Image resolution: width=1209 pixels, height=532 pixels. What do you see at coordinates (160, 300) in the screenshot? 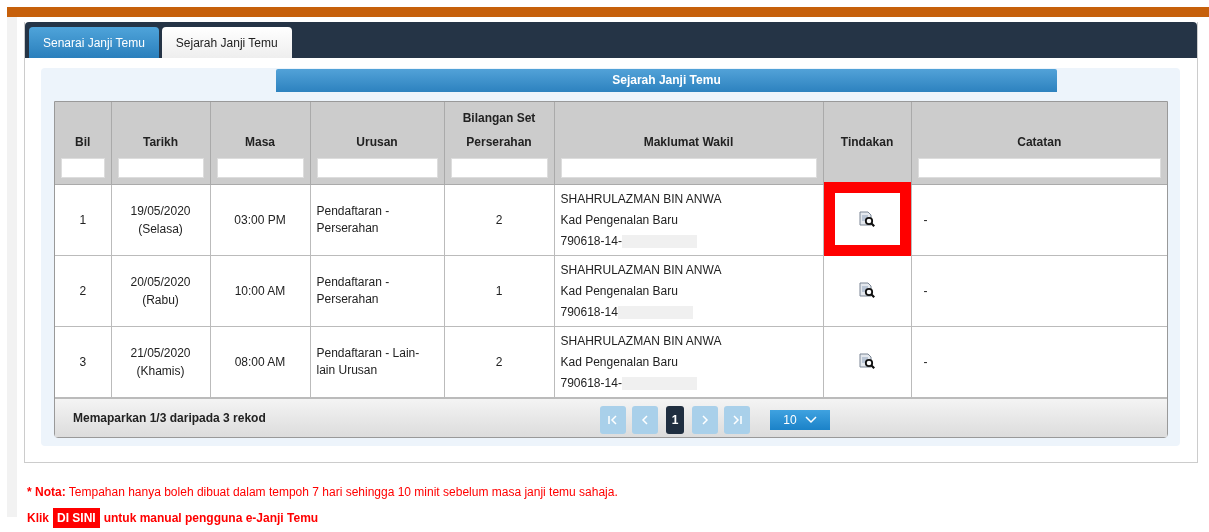
I see `table-cell-text: (Rabu)` at bounding box center [160, 300].